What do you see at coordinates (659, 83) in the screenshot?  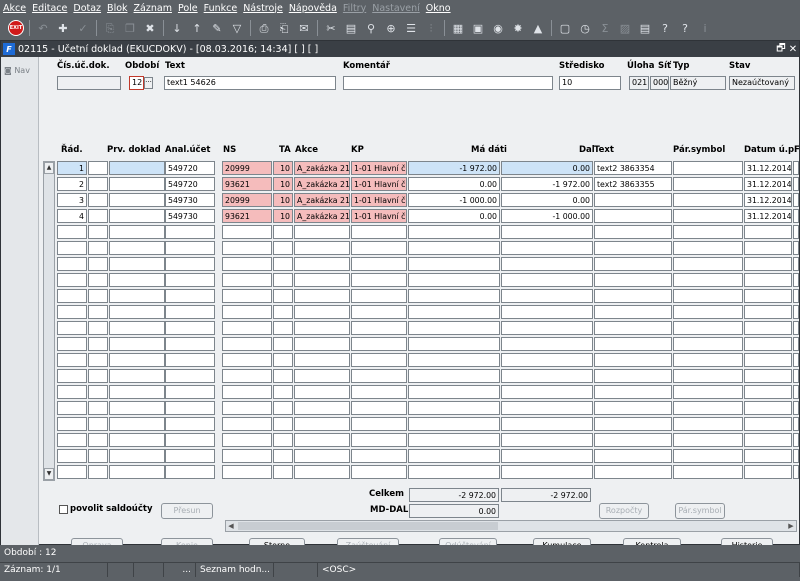 I see `sit-field: 000` at bounding box center [659, 83].